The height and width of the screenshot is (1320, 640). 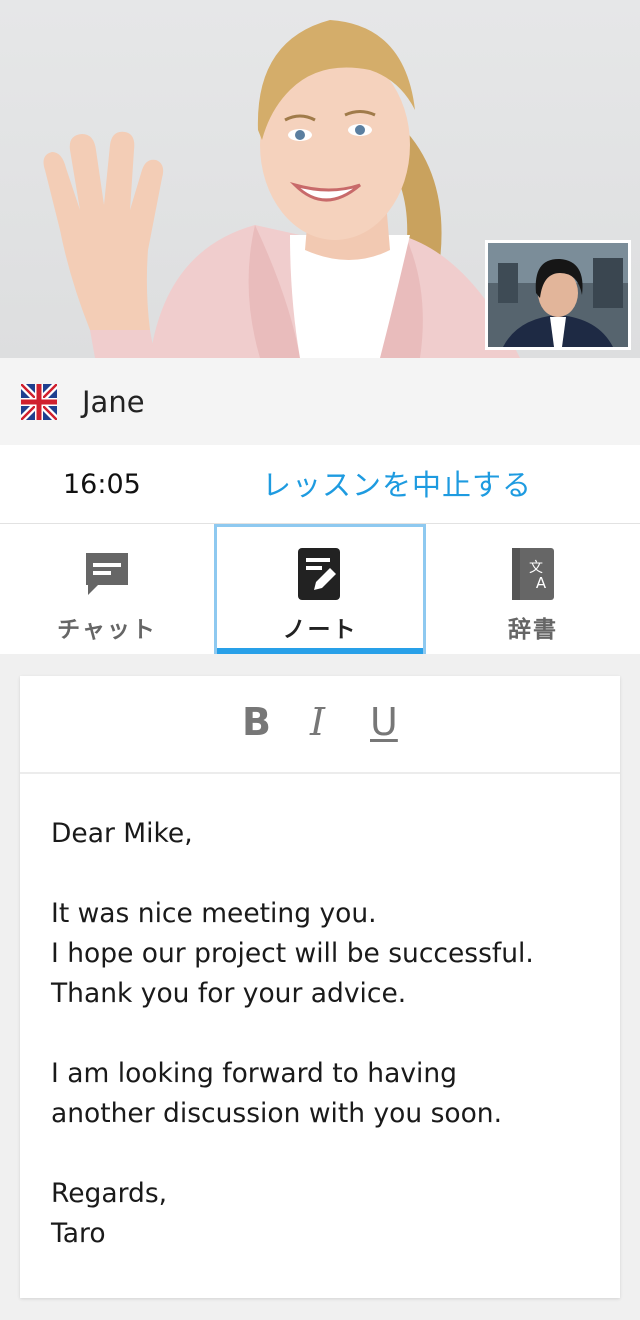 What do you see at coordinates (113, 401) in the screenshot?
I see `tutor-name: Jane` at bounding box center [113, 401].